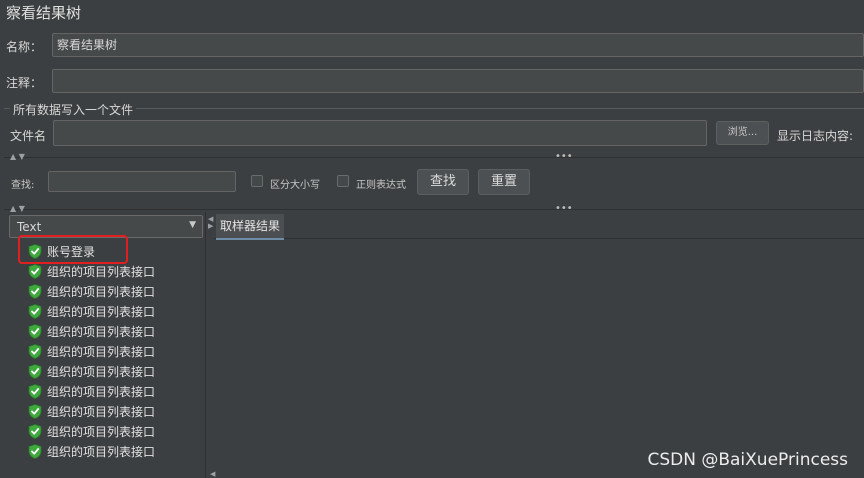 Image resolution: width=864 pixels, height=478 pixels. I want to click on log-content-label: 显示日志内容:, so click(815, 136).